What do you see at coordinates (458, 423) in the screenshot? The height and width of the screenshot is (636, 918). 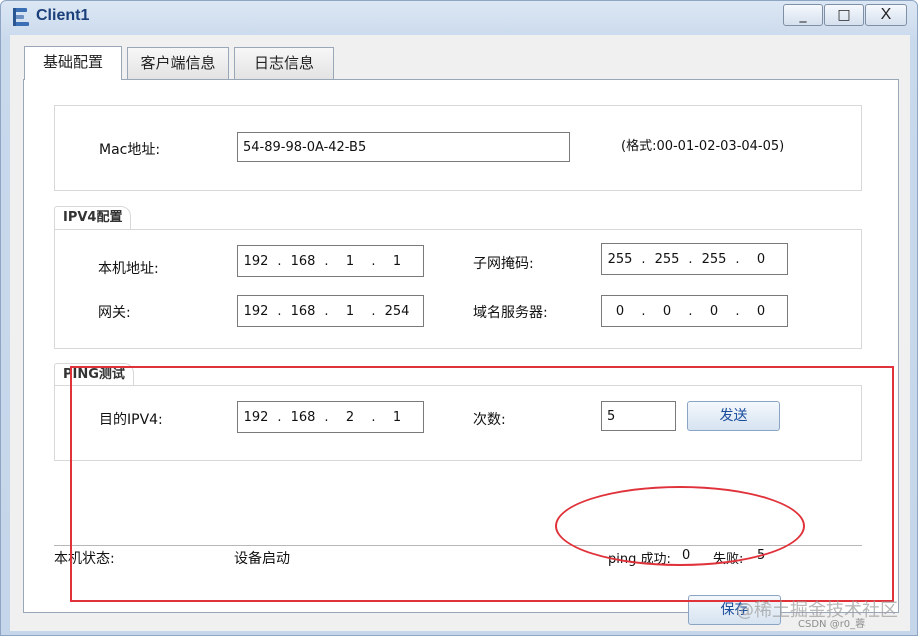 I see `ping-group: 目的IPV4: 192. 168. 2. 1 次数: 发送` at bounding box center [458, 423].